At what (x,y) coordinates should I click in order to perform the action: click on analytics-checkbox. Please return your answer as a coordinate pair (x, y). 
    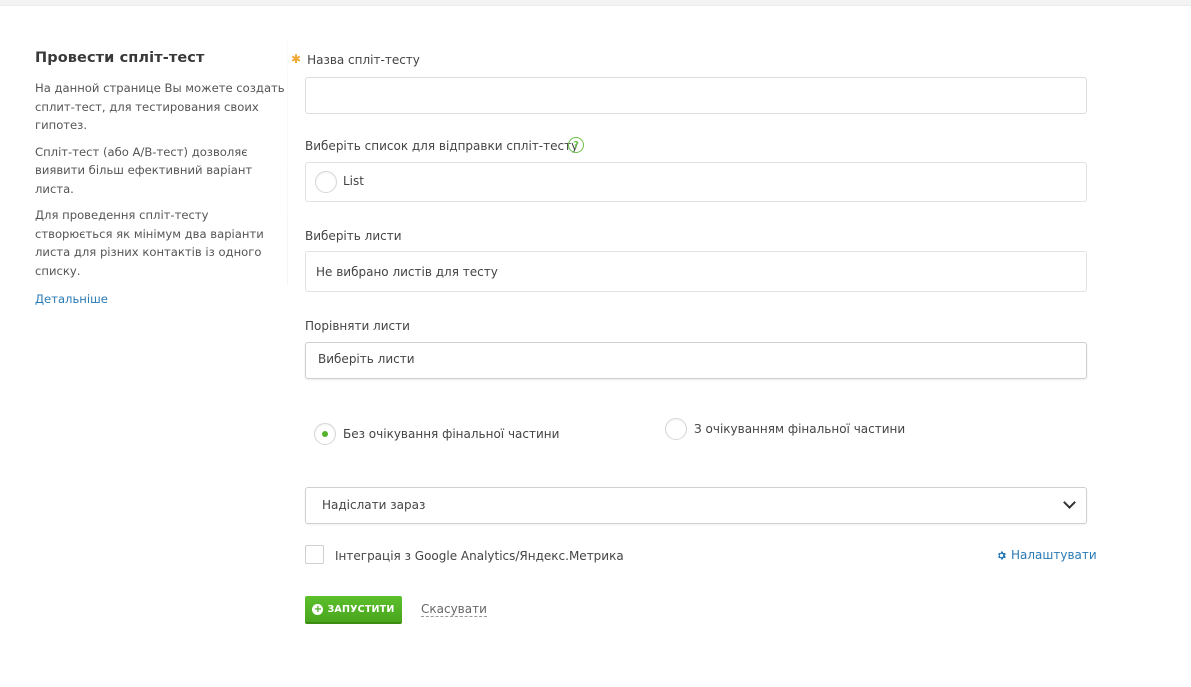
    Looking at the image, I should click on (314, 554).